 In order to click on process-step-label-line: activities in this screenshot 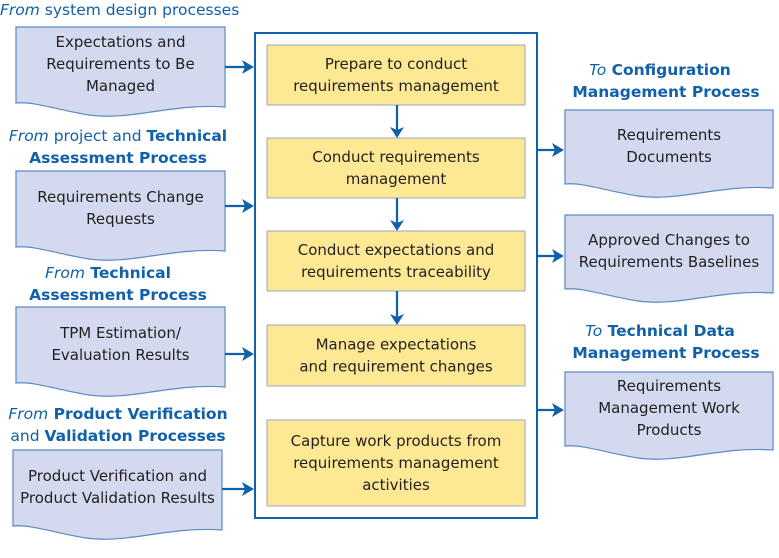, I will do `click(396, 485)`.